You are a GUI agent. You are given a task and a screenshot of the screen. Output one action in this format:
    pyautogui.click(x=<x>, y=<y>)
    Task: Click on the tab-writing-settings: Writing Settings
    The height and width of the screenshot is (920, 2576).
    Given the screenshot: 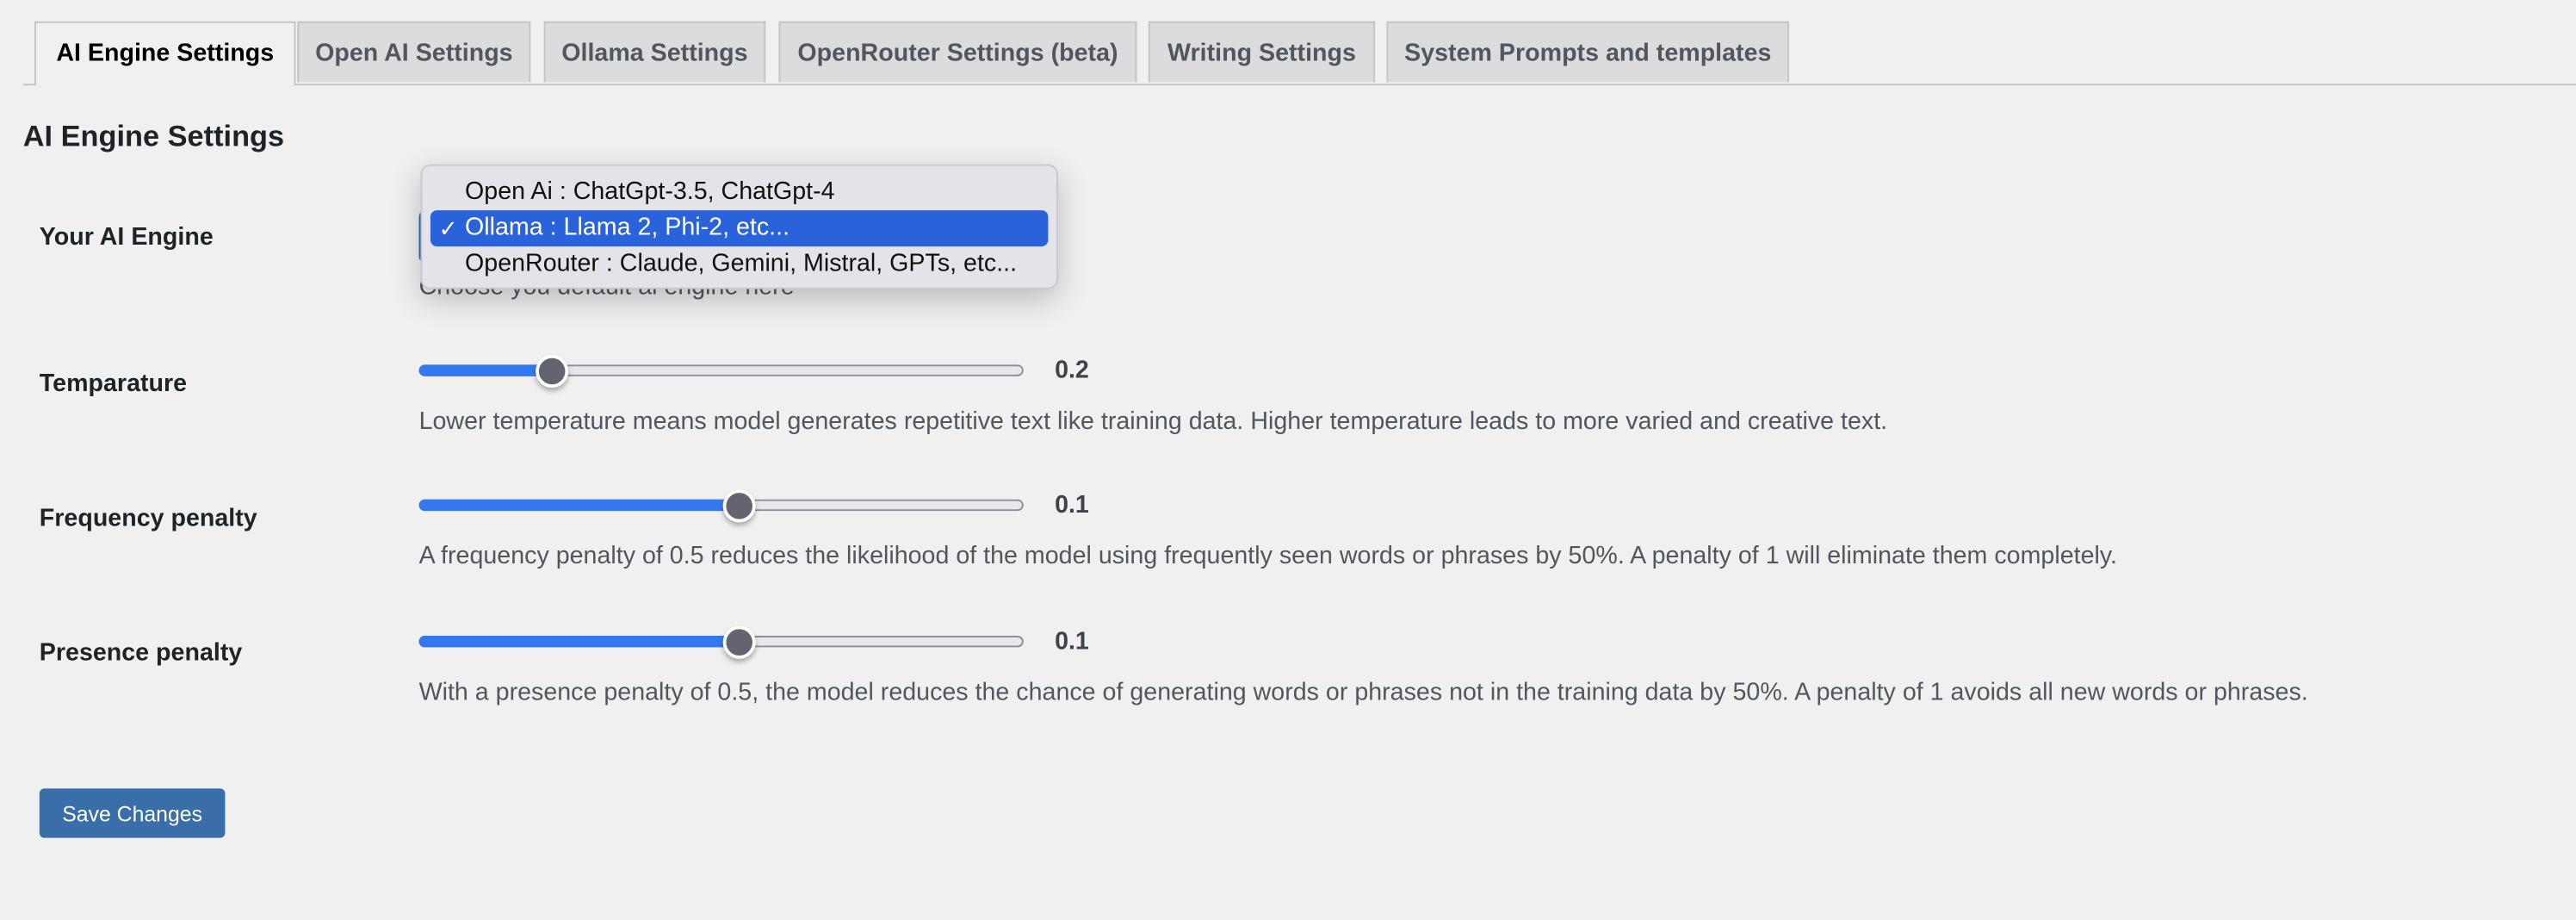 What is the action you would take?
    pyautogui.click(x=1262, y=52)
    